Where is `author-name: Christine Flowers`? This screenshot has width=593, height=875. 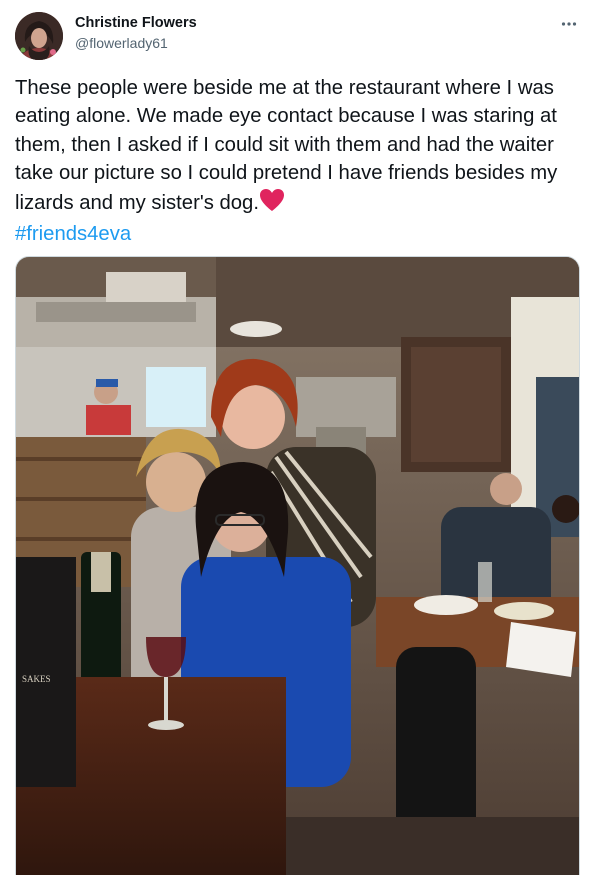 author-name: Christine Flowers is located at coordinates (136, 23).